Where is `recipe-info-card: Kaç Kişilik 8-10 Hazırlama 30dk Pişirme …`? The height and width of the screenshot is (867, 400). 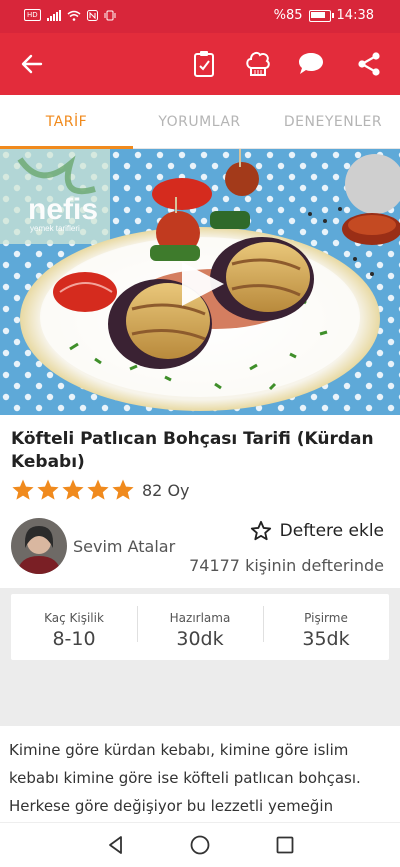
recipe-info-card: Kaç Kişilik 8-10 Hazırlama 30dk Pişirme … is located at coordinates (200, 627).